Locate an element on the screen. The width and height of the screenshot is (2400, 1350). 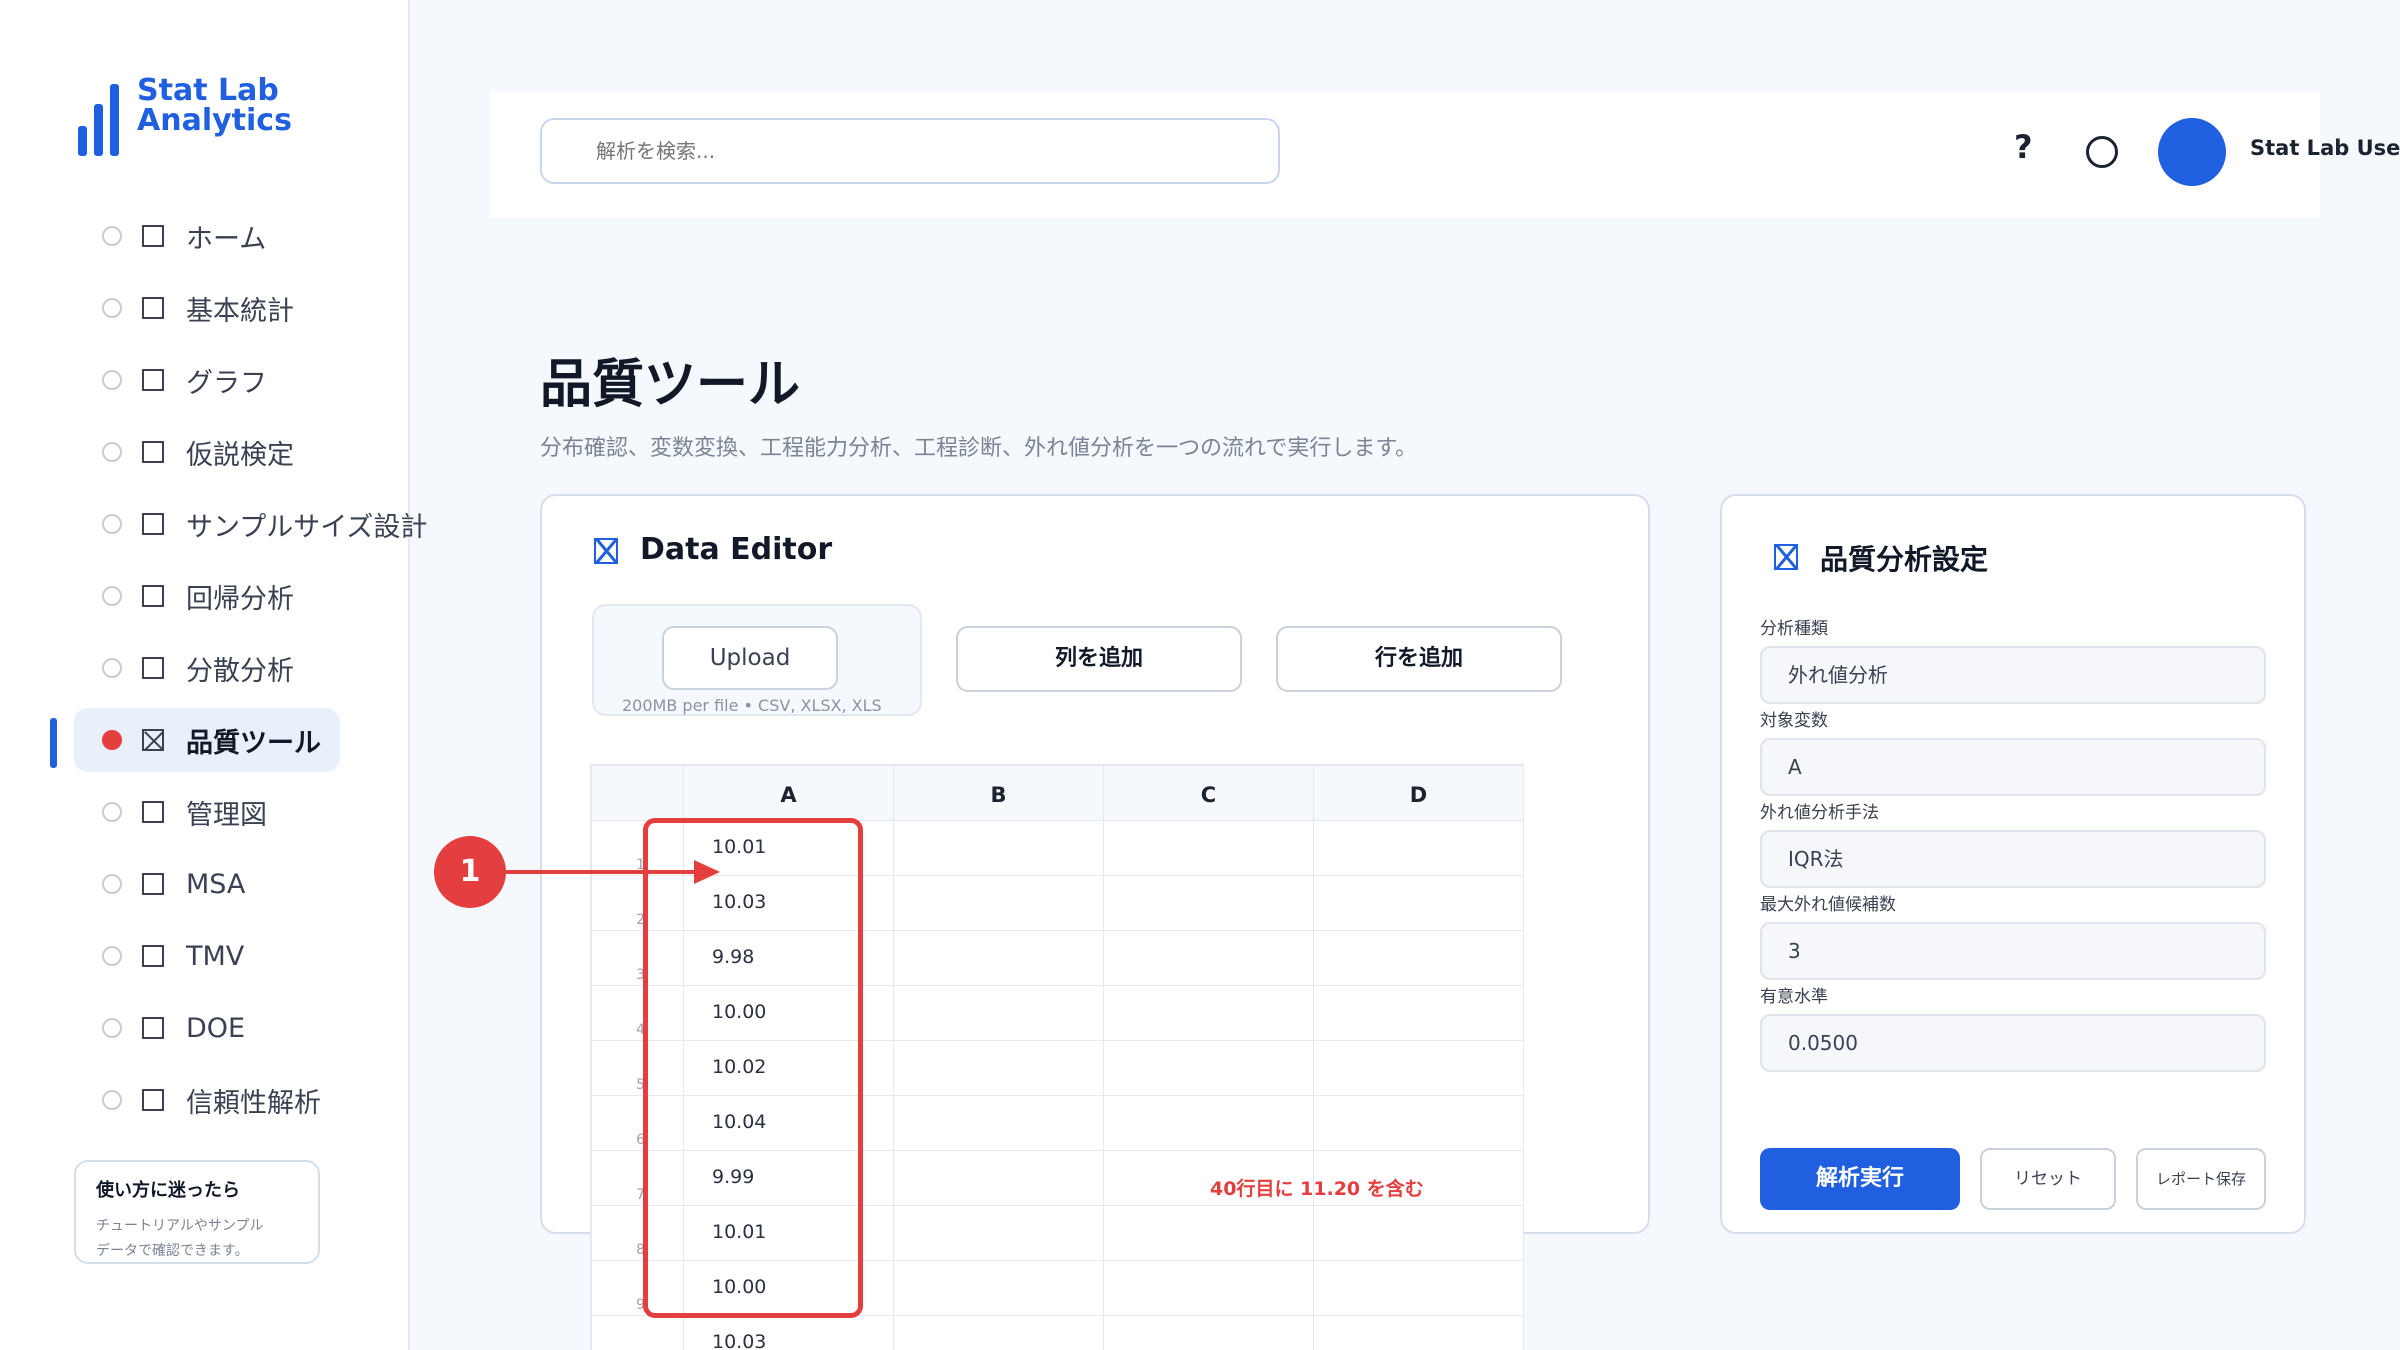
column-header-a: A is located at coordinates (789, 793).